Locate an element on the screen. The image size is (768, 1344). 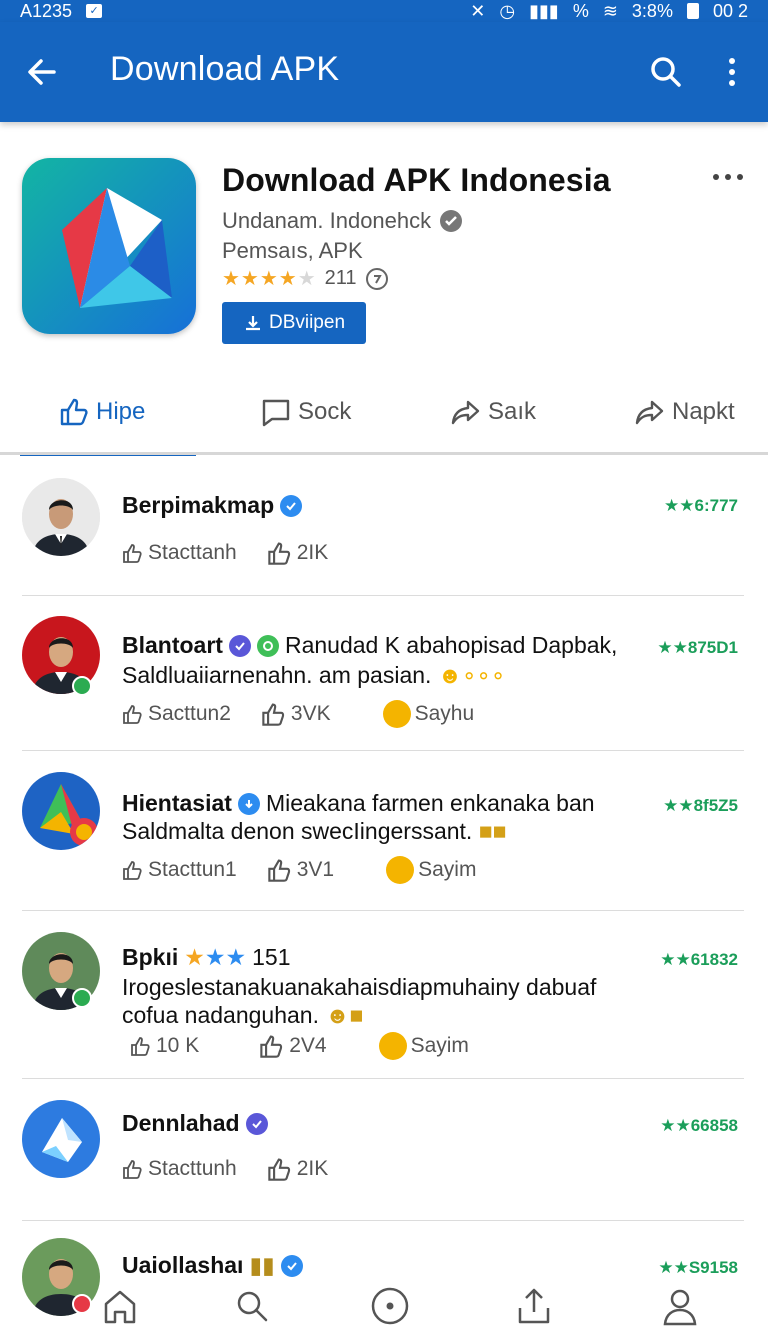
developer-line: Undanam. Indonehck is located at coordinates (342, 221).